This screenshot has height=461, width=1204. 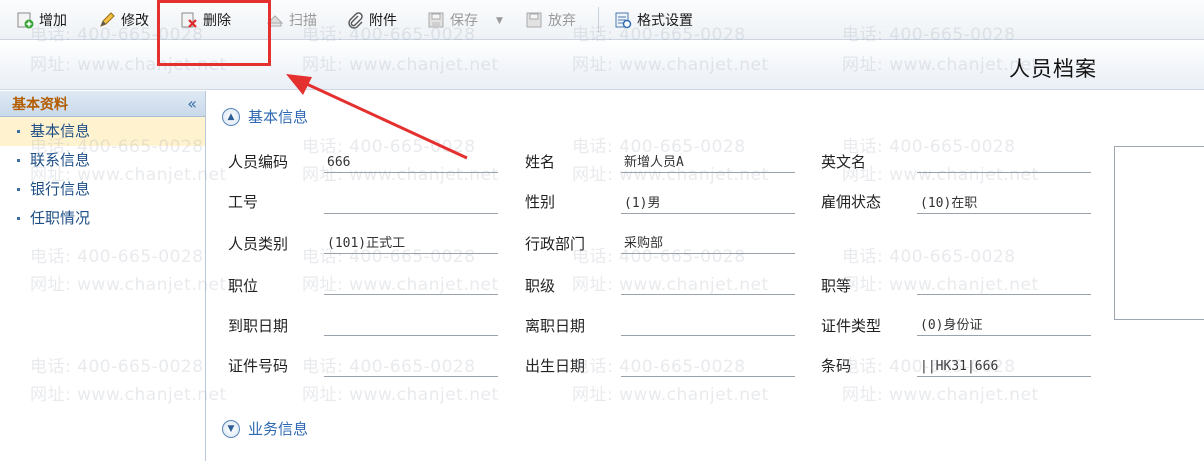 I want to click on attachment-button: 附件, so click(x=371, y=20).